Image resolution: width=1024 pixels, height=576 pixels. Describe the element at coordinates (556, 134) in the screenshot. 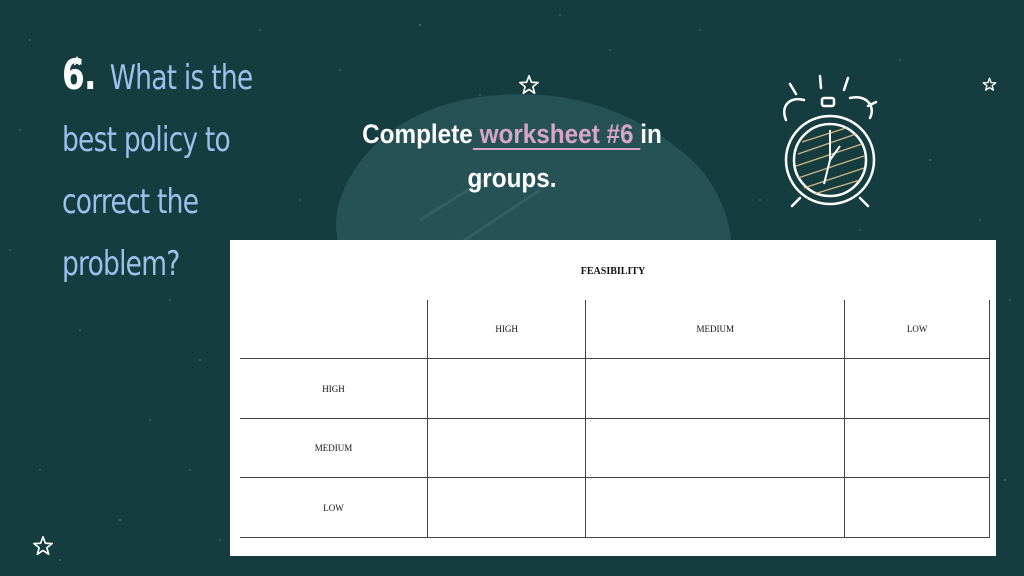

I see `worksheet-link: worksheet #6` at that location.